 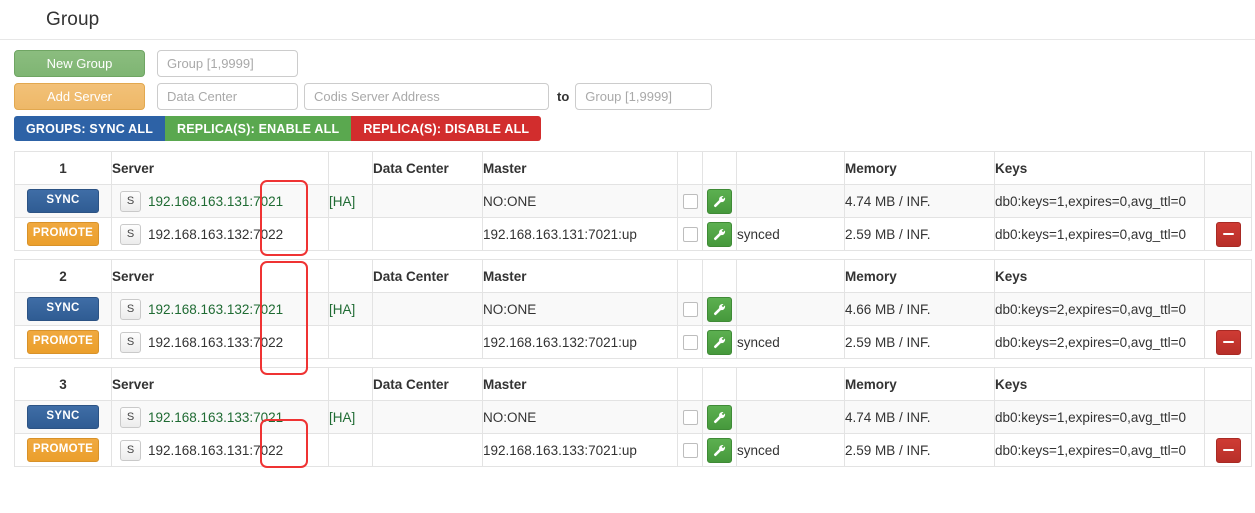 What do you see at coordinates (220, 168) in the screenshot?
I see `column-header-server: Server` at bounding box center [220, 168].